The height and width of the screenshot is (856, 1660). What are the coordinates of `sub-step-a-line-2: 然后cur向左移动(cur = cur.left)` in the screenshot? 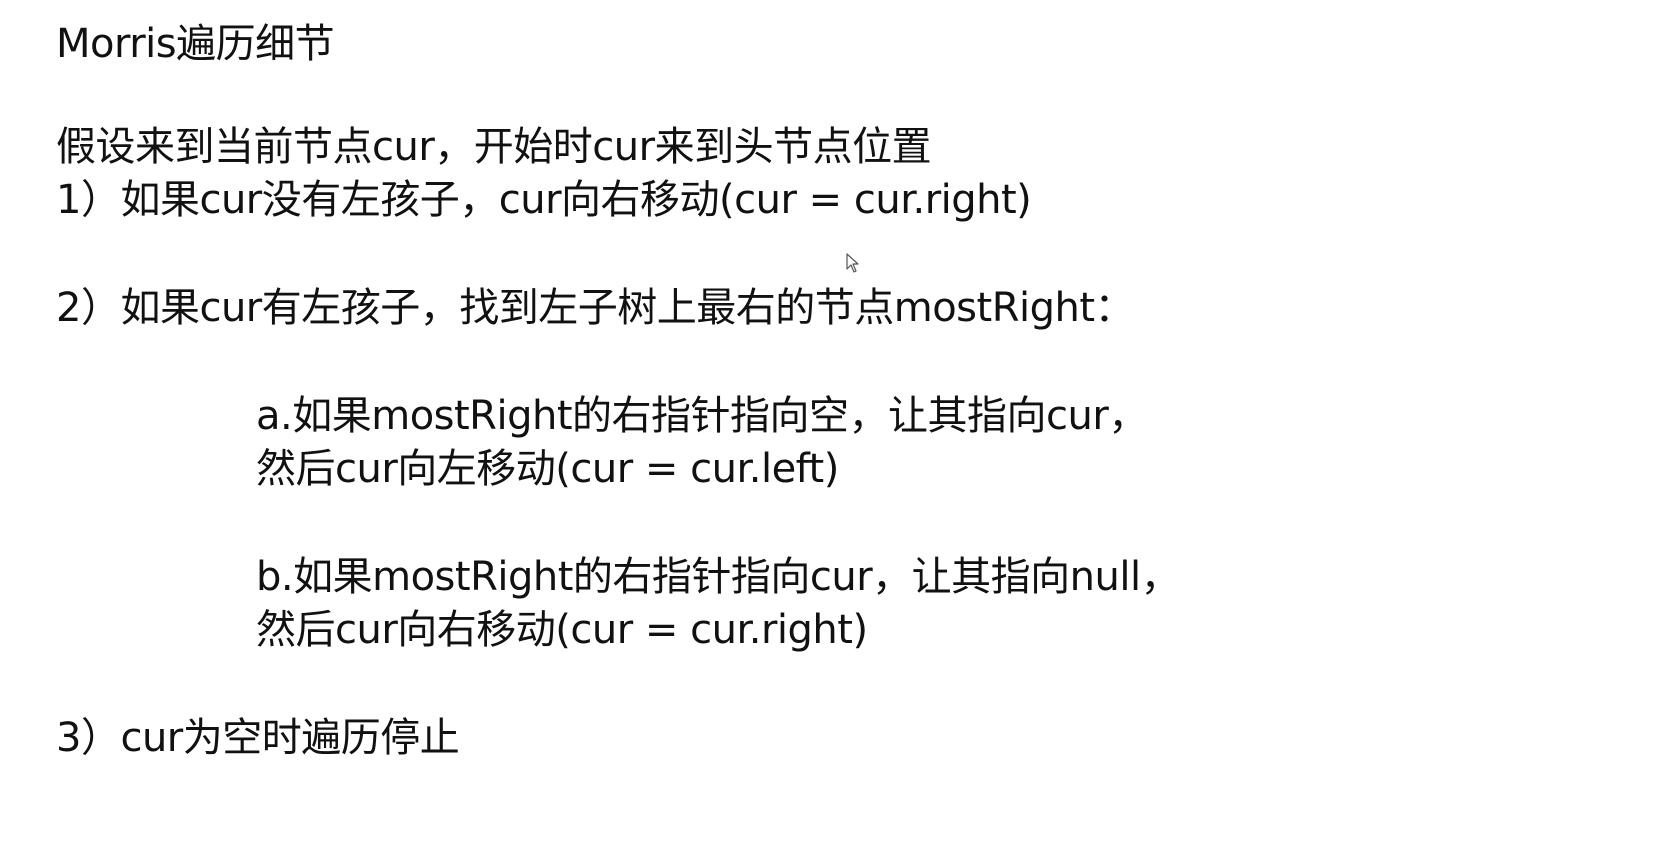 It's located at (547, 469).